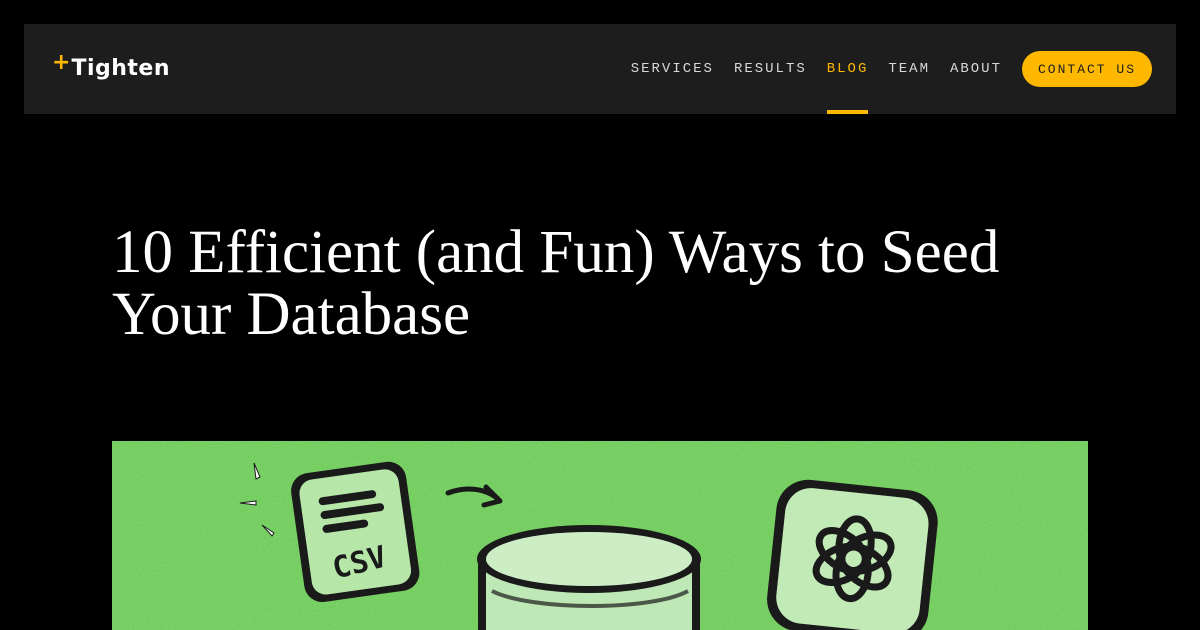  Describe the element at coordinates (589, 577) in the screenshot. I see `database-icon` at that location.